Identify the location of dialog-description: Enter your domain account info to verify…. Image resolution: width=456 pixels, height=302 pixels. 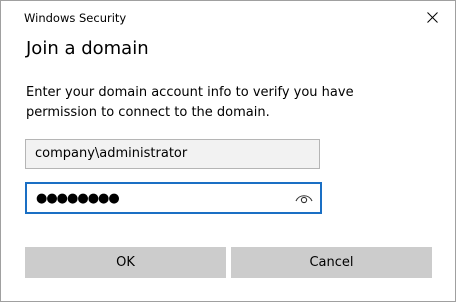
(190, 102).